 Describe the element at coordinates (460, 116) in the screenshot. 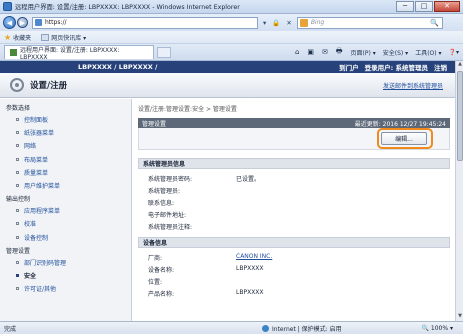

I see `scroll-thumb` at that location.